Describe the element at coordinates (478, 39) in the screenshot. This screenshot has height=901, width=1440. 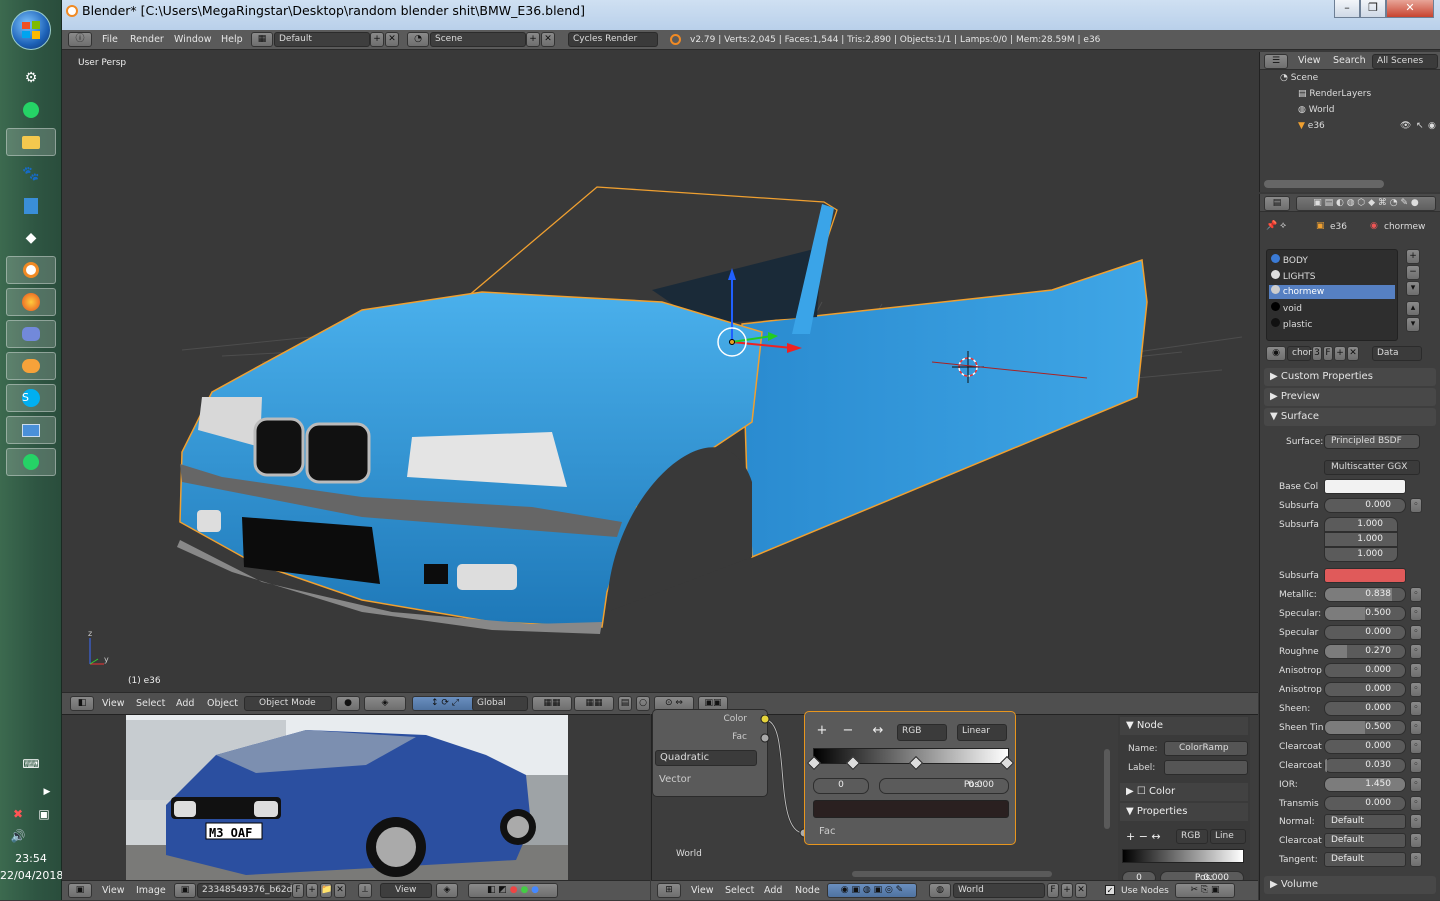
I see `scene-field: Scene` at that location.